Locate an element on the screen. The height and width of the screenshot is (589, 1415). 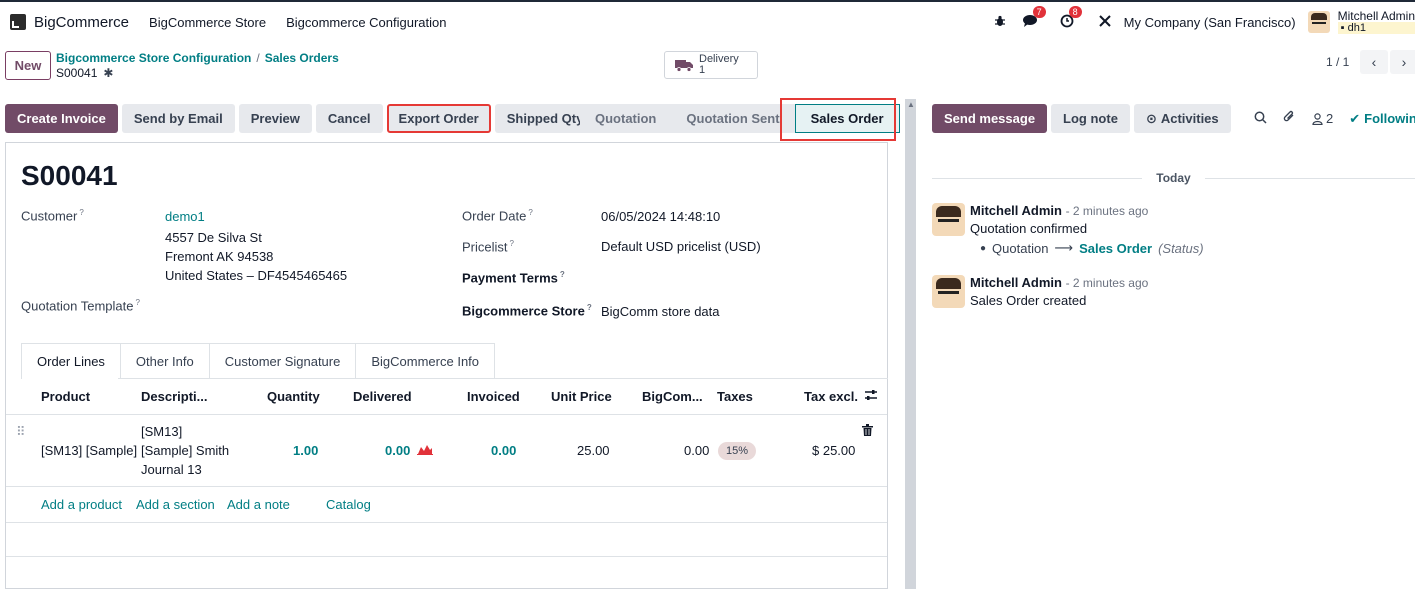
order-date-value: 06/05/2024 14:48:10 is located at coordinates (660, 216).